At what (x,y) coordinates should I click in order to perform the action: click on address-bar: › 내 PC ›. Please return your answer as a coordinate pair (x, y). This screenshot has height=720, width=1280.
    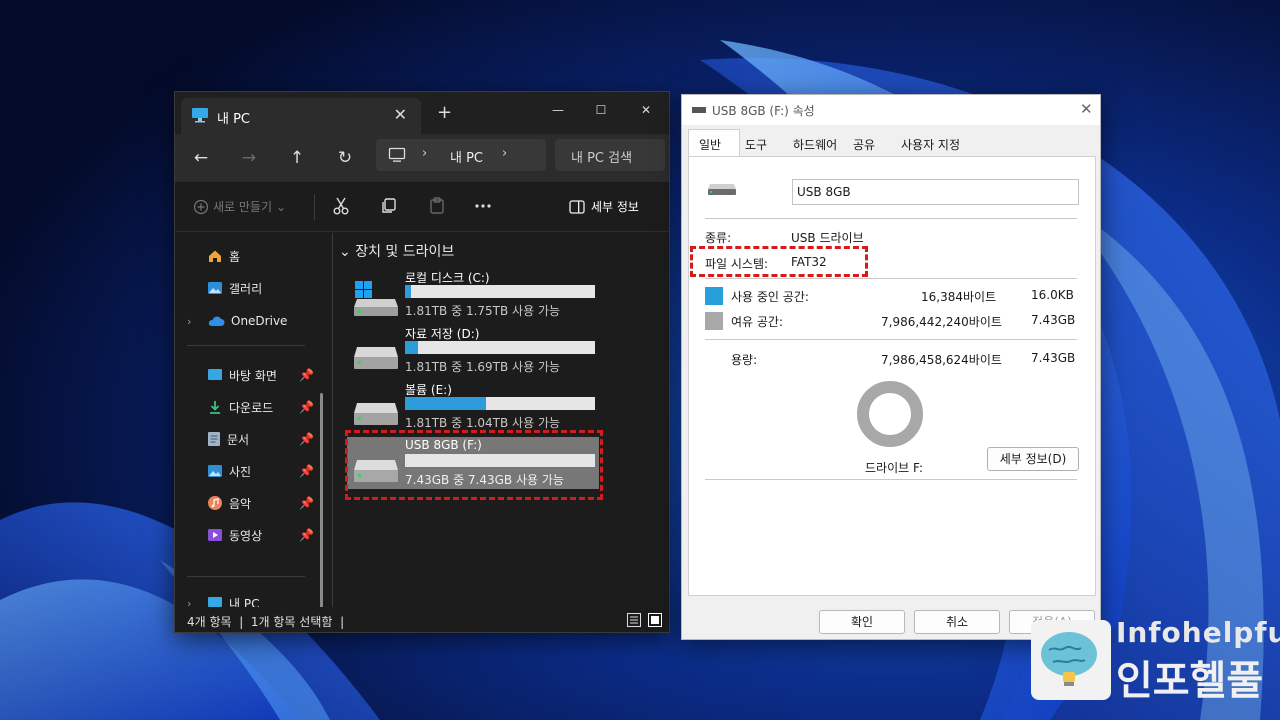
    Looking at the image, I should click on (461, 155).